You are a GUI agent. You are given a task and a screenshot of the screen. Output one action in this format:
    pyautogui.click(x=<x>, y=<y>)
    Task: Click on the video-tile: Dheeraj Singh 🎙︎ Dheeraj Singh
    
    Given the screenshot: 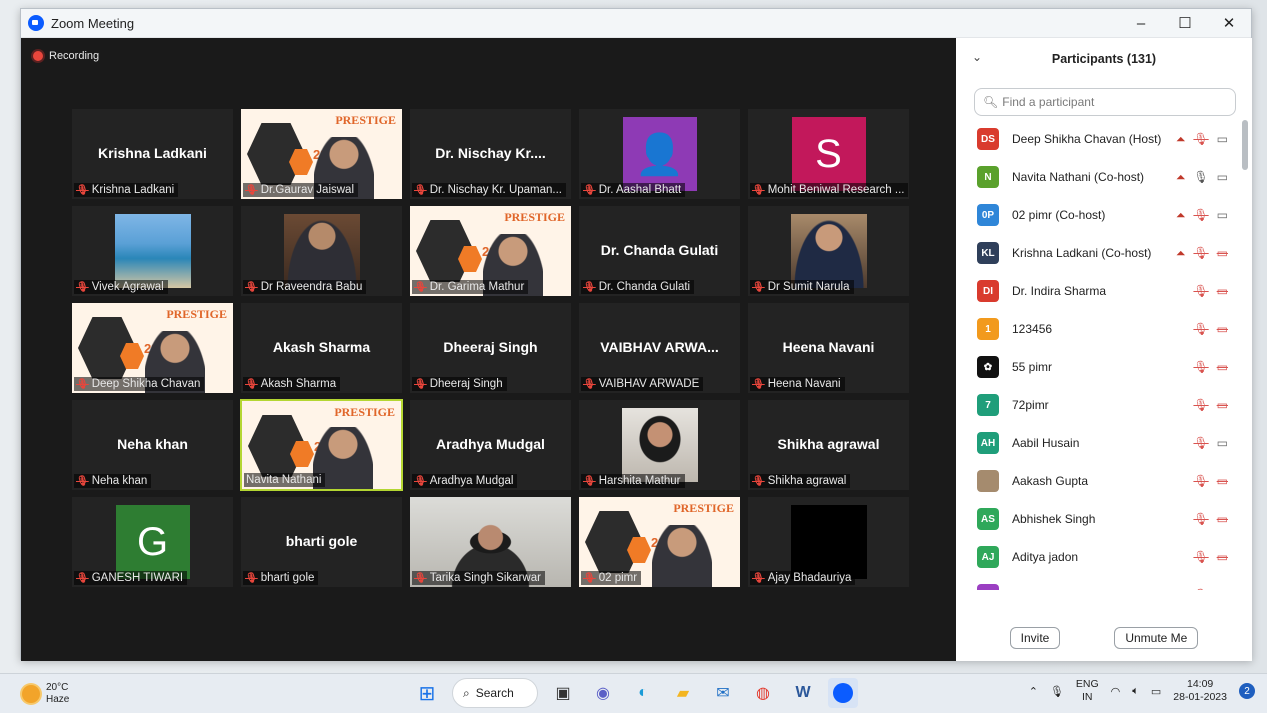 What is the action you would take?
    pyautogui.click(x=490, y=348)
    